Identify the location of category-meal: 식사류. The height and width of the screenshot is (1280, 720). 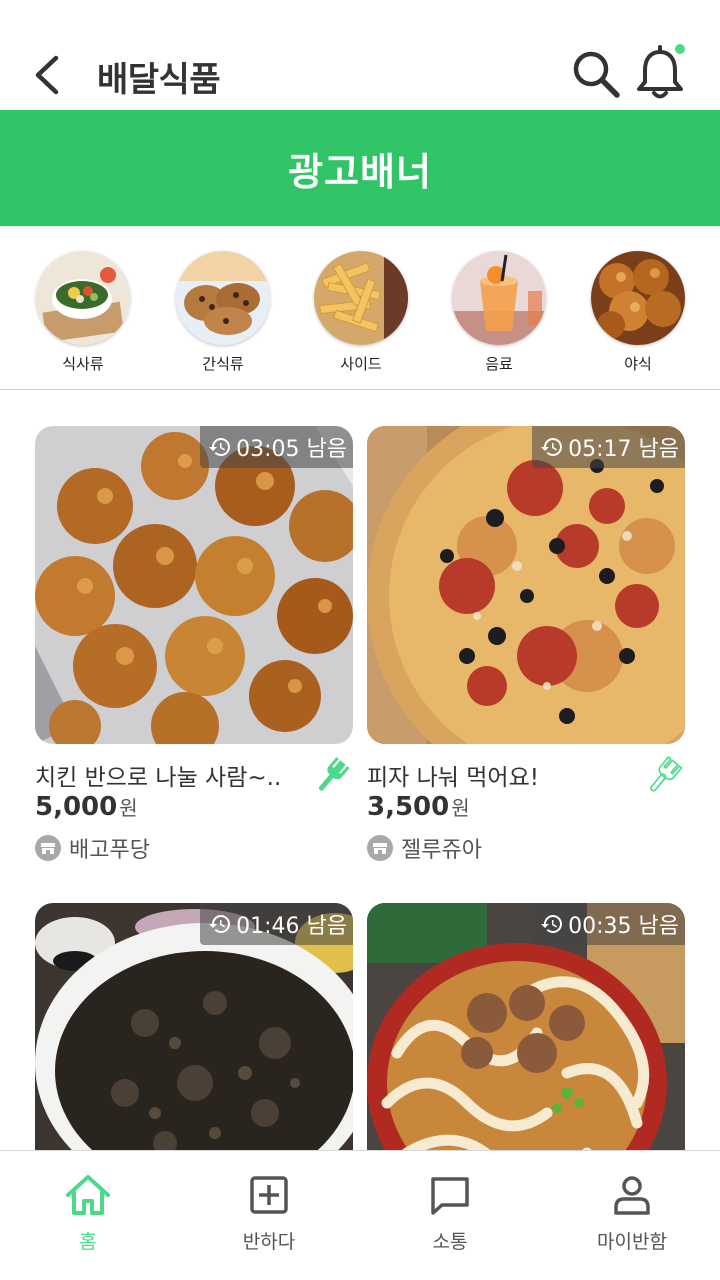
(83, 312).